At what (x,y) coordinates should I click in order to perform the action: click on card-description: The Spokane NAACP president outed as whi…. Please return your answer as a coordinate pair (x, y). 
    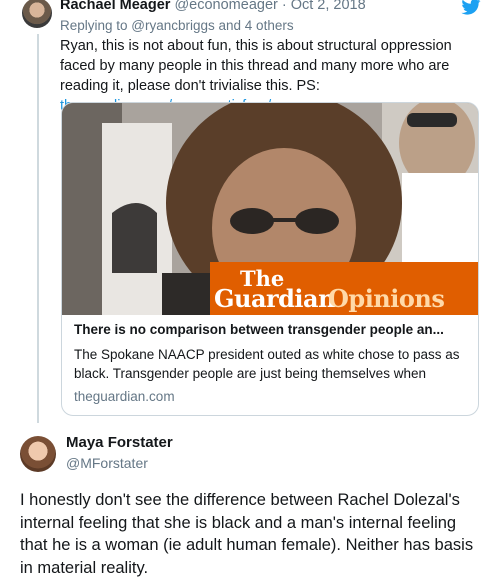
    Looking at the image, I should click on (267, 364).